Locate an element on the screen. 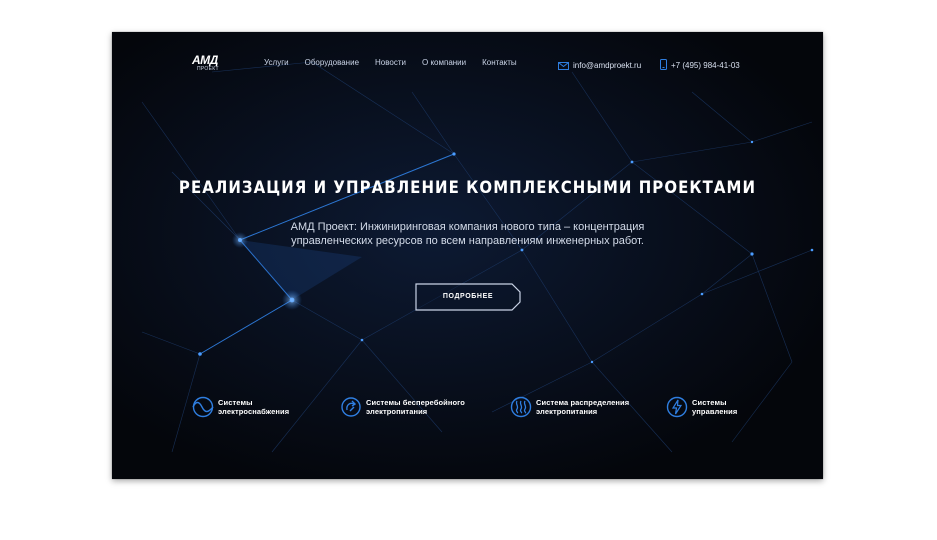 The width and height of the screenshot is (937, 540). feature-label-line-1: Система распределения is located at coordinates (583, 402).